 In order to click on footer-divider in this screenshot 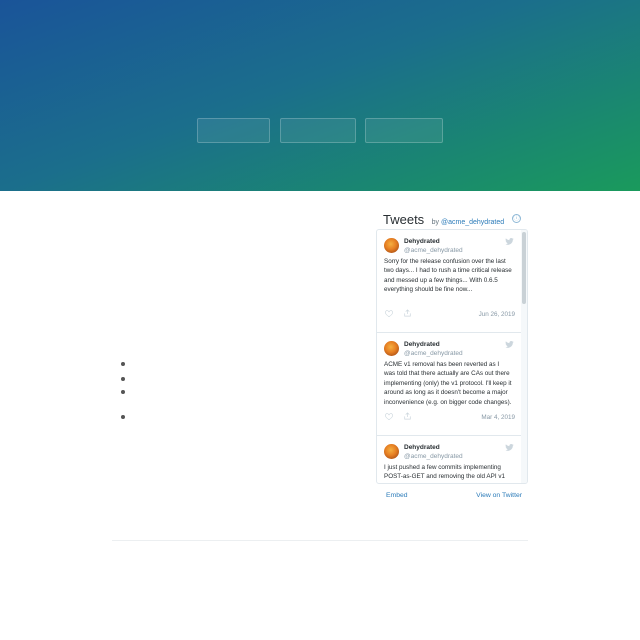, I will do `click(320, 540)`.